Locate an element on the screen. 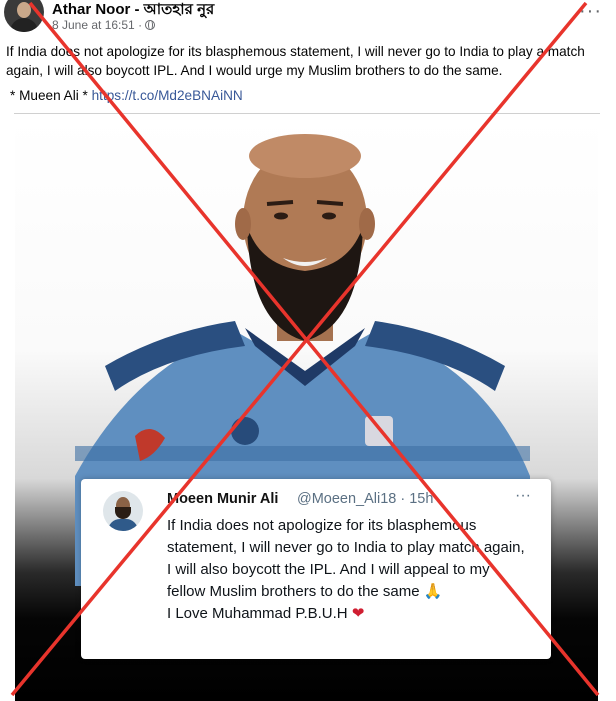 This screenshot has height=701, width=616. tweet-handle: @Moeen_Ali18 · 15h is located at coordinates (365, 499).